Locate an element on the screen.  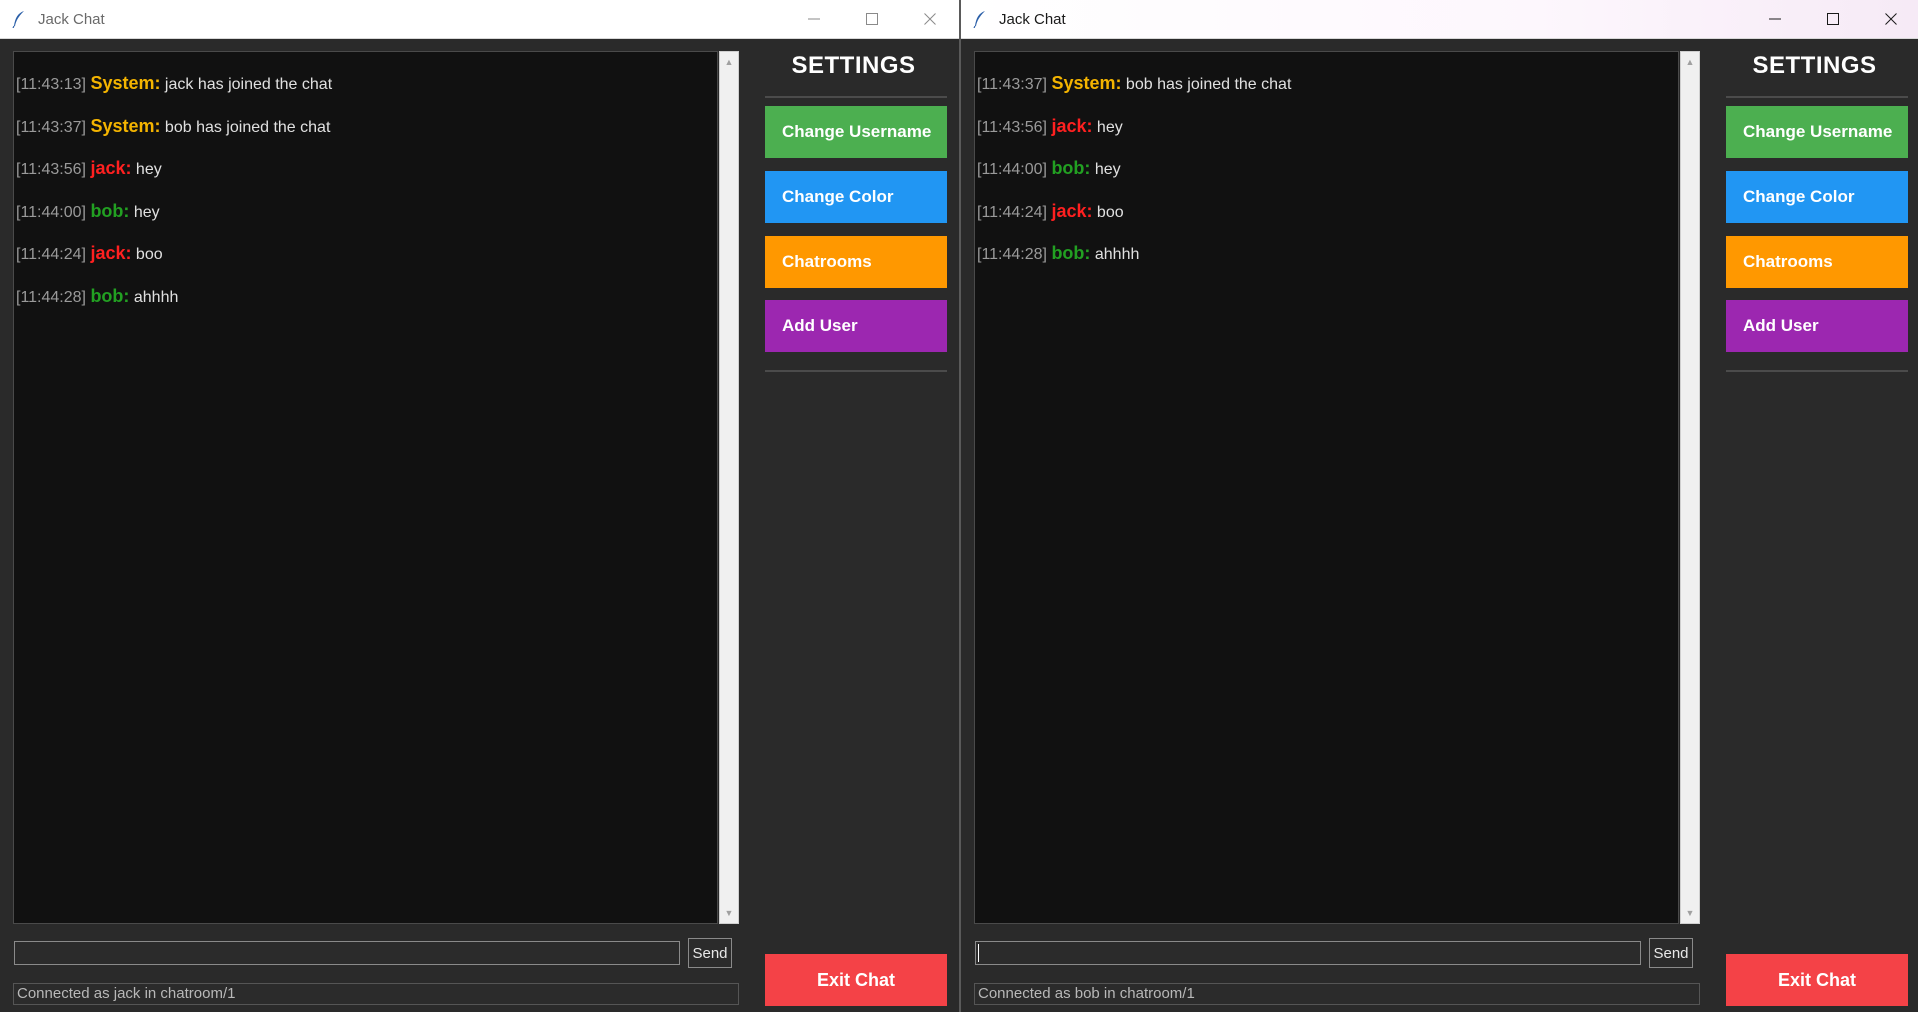
message-text: jack has joined the chat is located at coordinates (248, 84).